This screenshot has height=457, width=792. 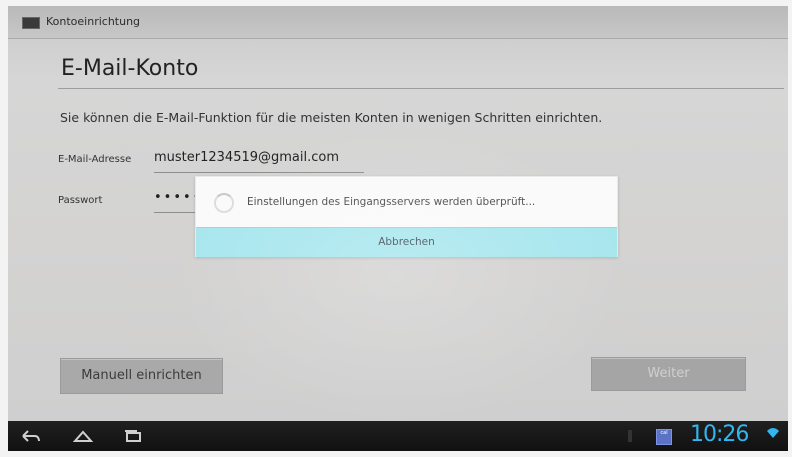 What do you see at coordinates (141, 376) in the screenshot?
I see `manual-setup-button: Manuell einrichten` at bounding box center [141, 376].